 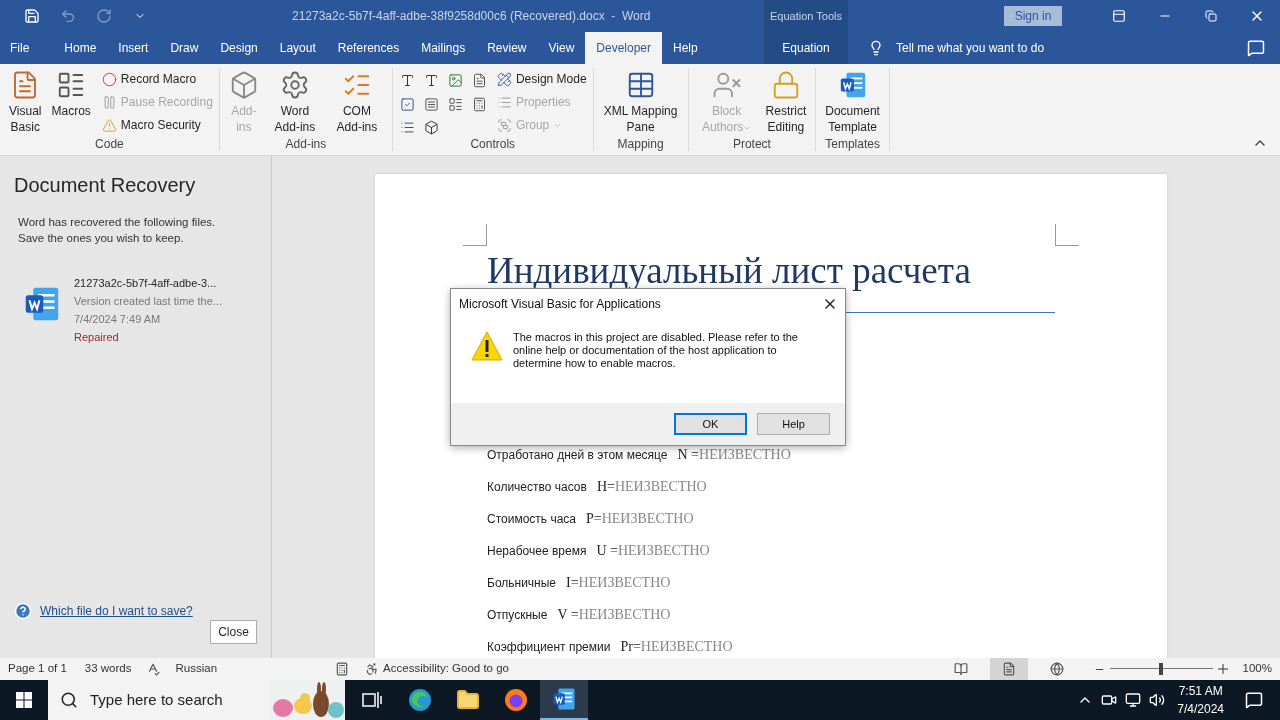 What do you see at coordinates (80, 48) in the screenshot?
I see `ribbon-tab: Home` at bounding box center [80, 48].